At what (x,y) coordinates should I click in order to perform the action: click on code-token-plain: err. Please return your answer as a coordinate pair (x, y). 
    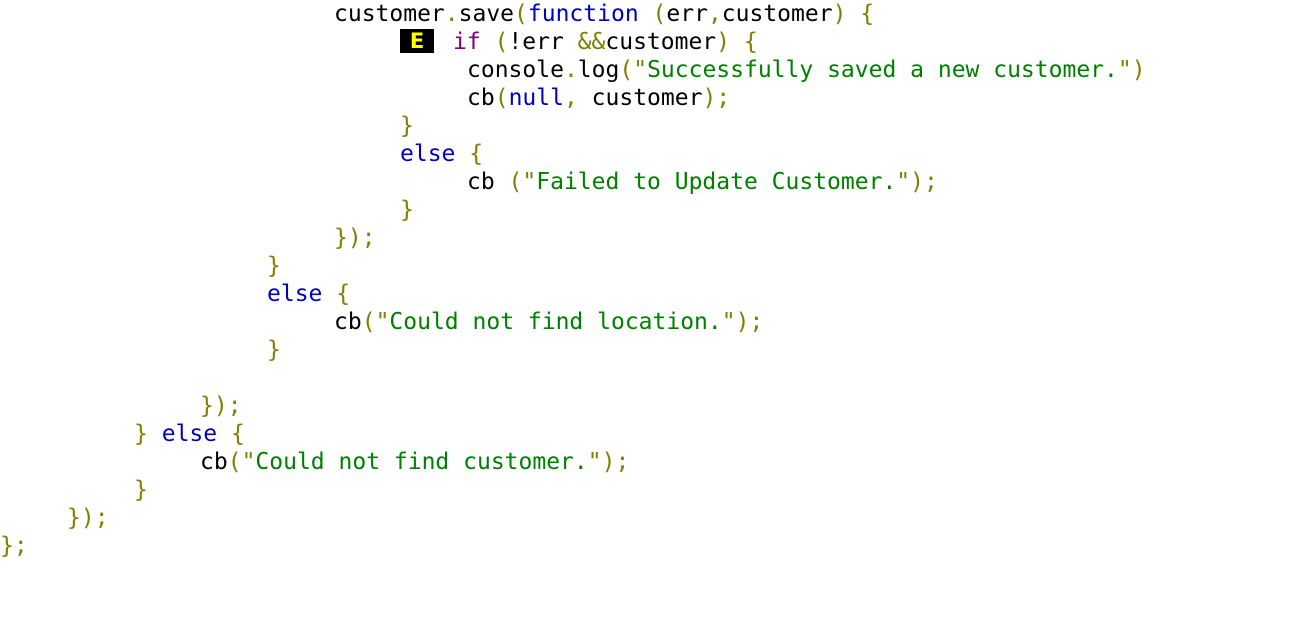
    Looking at the image, I should click on (687, 14).